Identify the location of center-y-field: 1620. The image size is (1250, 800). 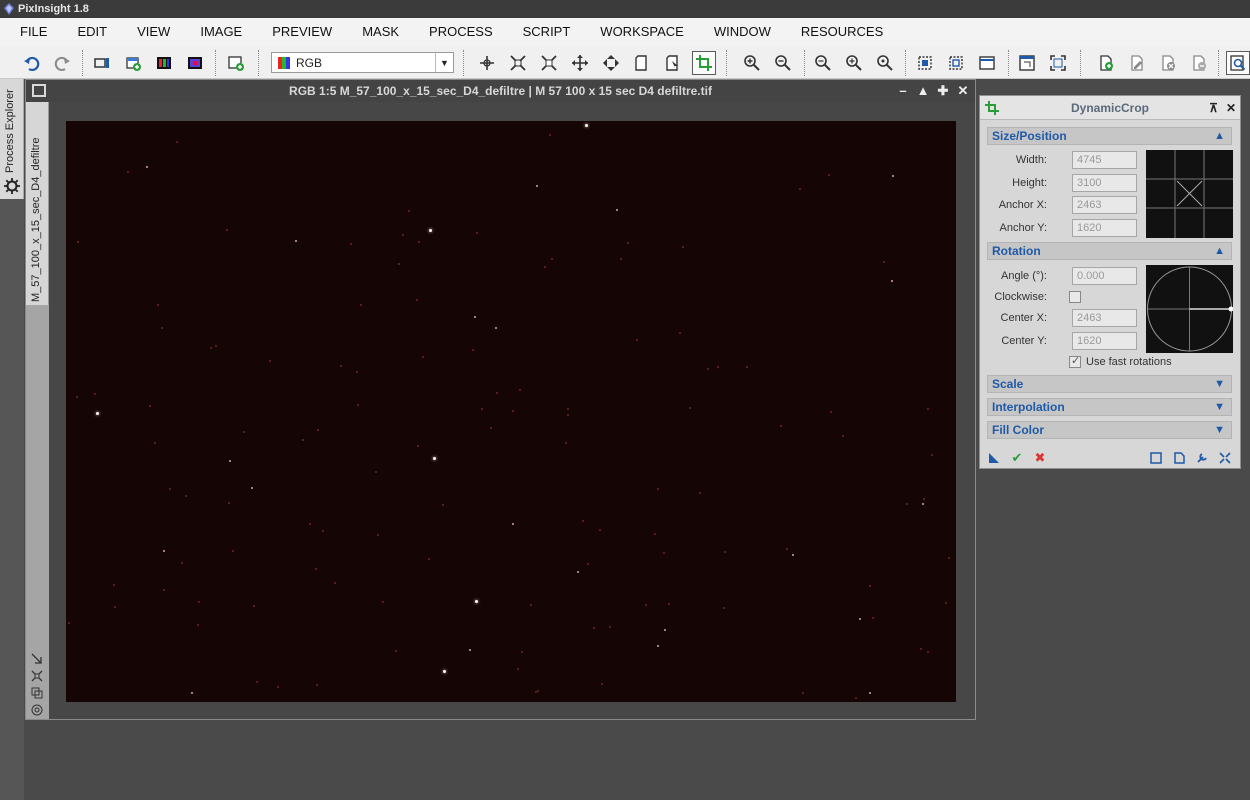
(1104, 341).